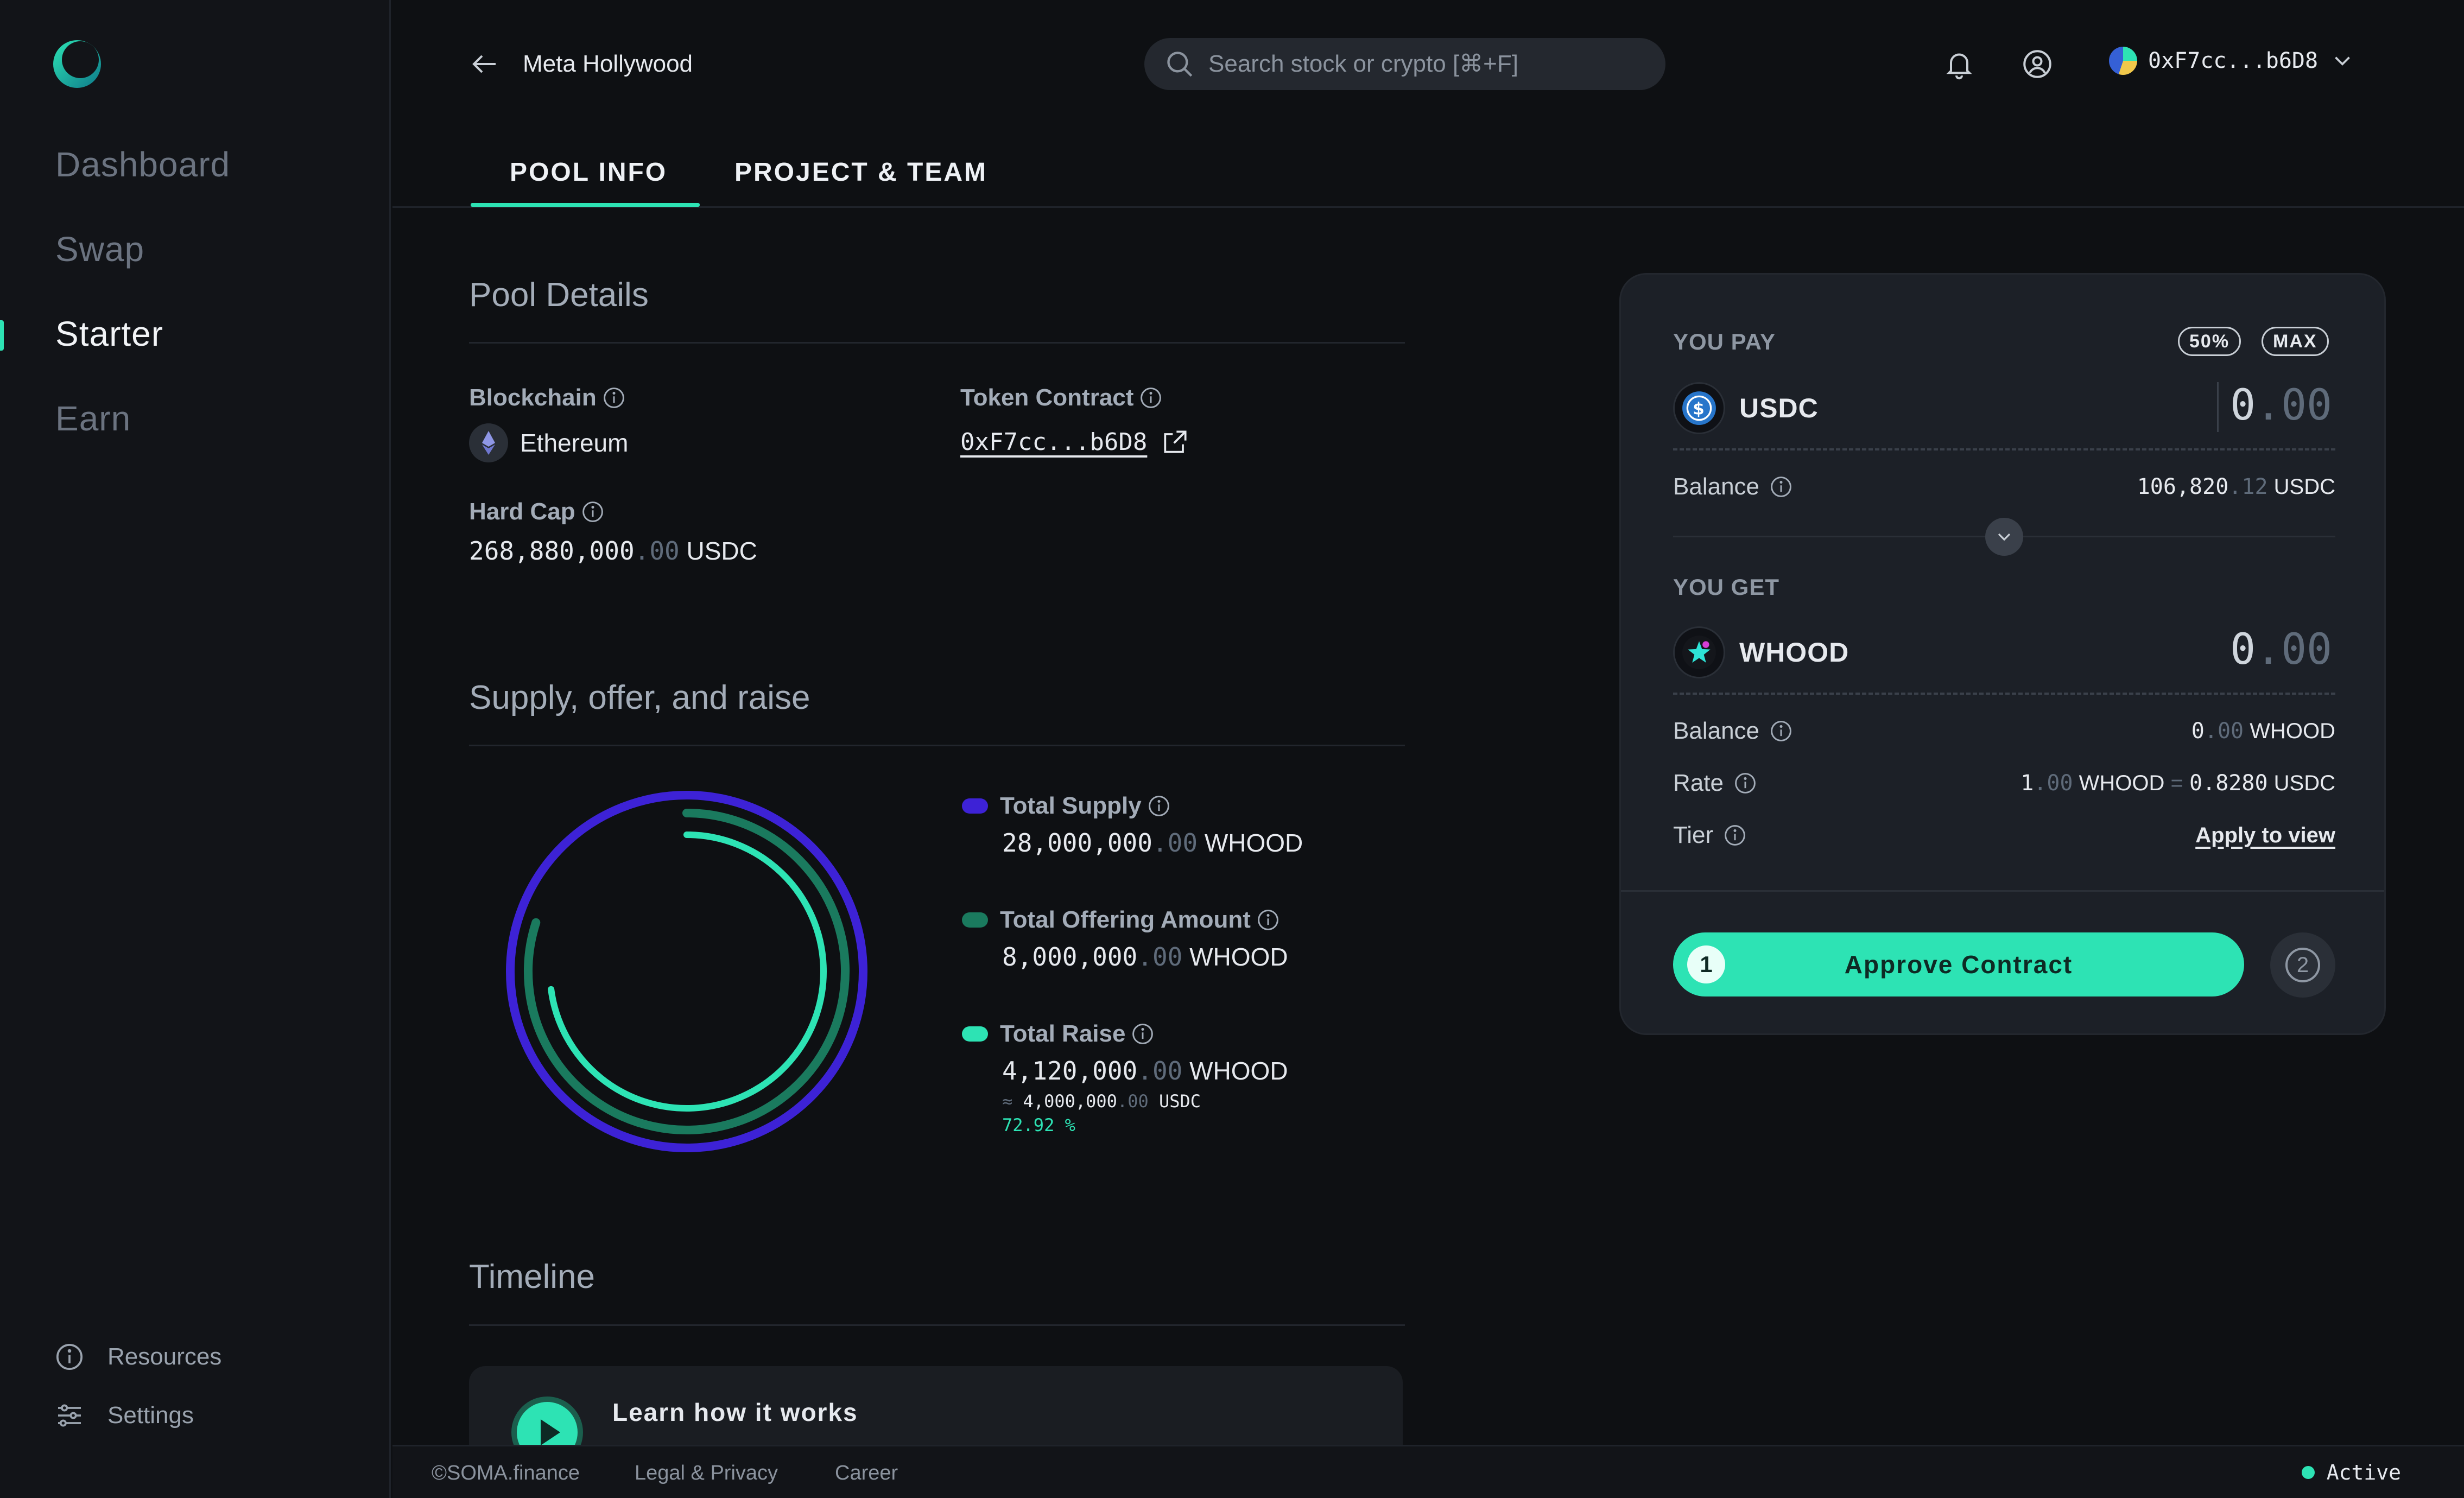  I want to click on get-token-symbol: WHOOD, so click(1794, 653).